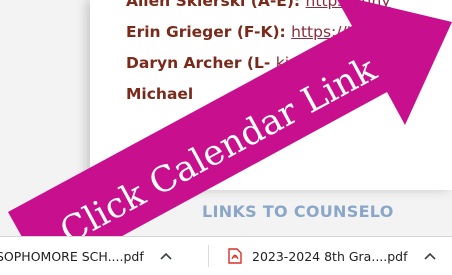  I want to click on download-filename: 2023-2024 8th Gra....pdf, so click(330, 256).